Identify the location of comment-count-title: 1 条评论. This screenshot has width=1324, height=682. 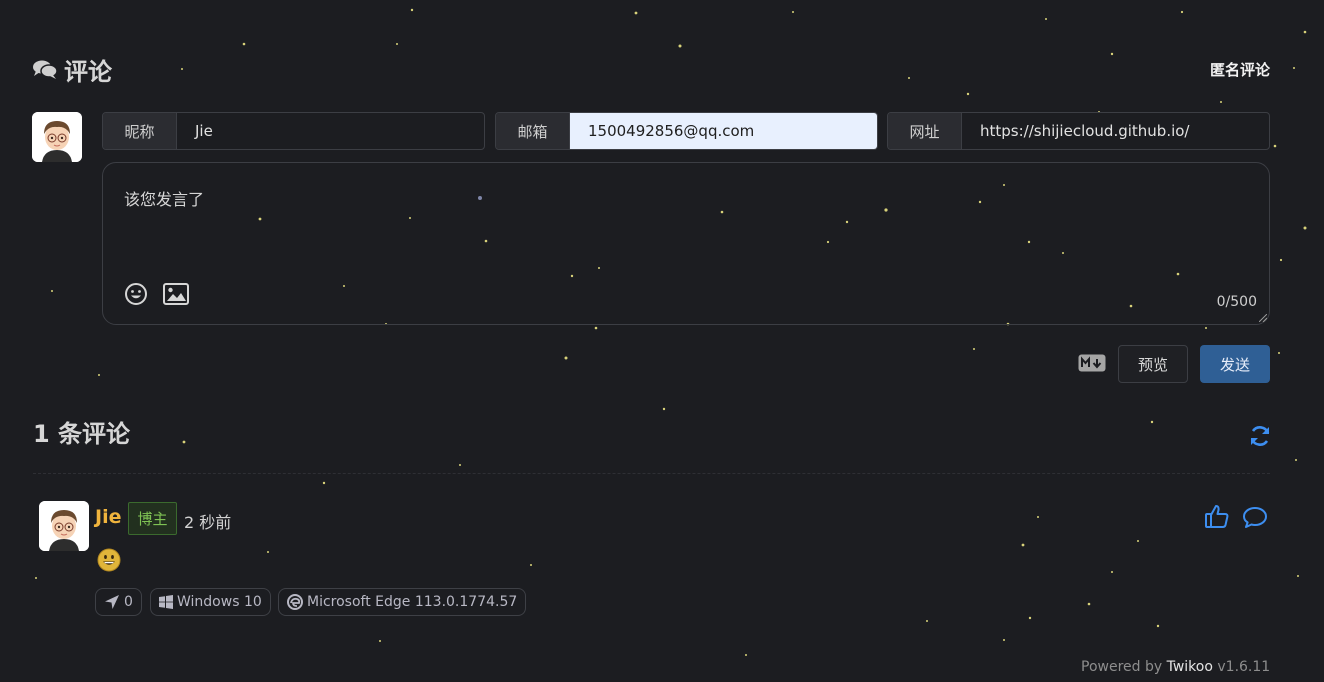
(82, 434).